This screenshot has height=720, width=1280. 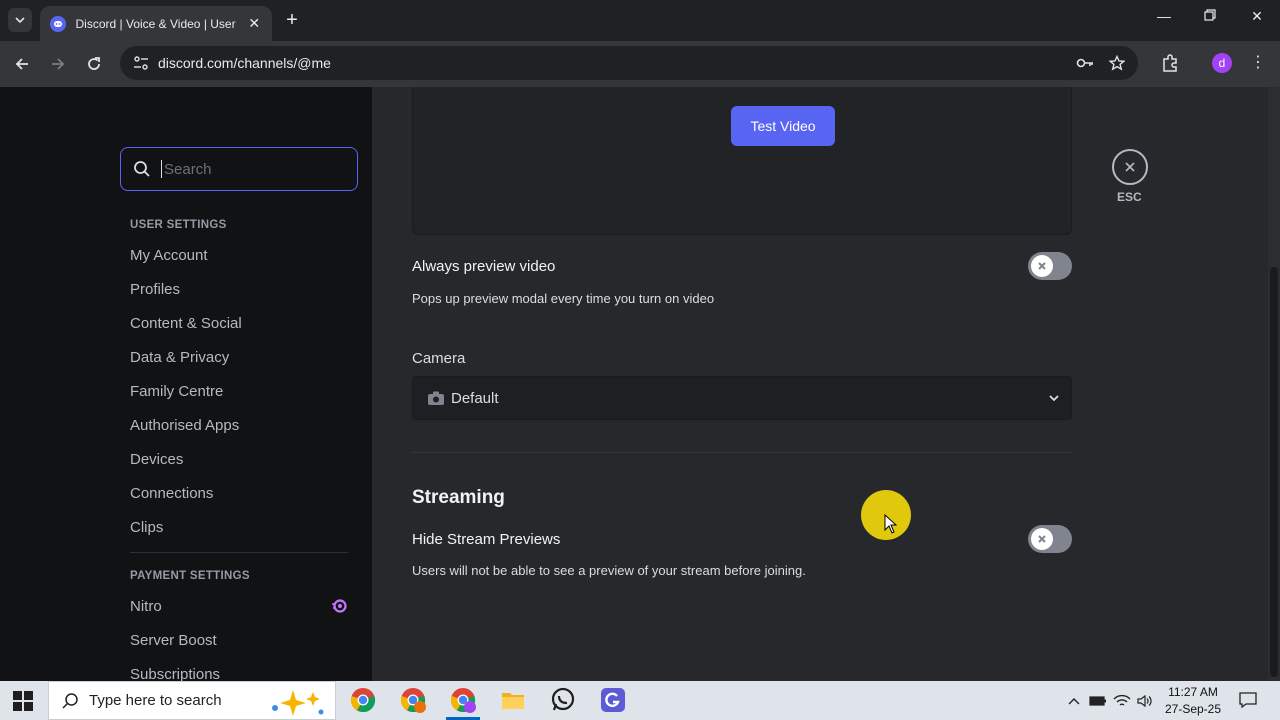 I want to click on tab-title: Discord | Voice & Video | User Settings, so click(x=157, y=23).